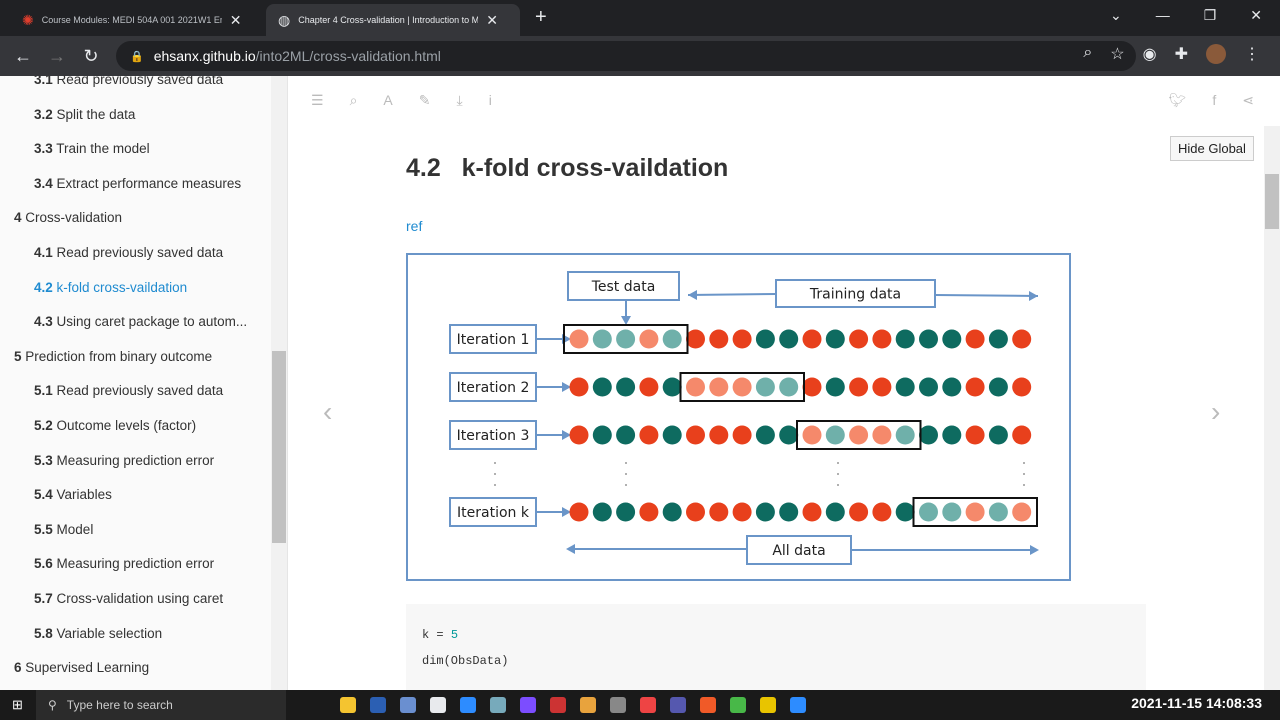  Describe the element at coordinates (1181, 54) in the screenshot. I see `puzzle-icon: ✚` at that location.